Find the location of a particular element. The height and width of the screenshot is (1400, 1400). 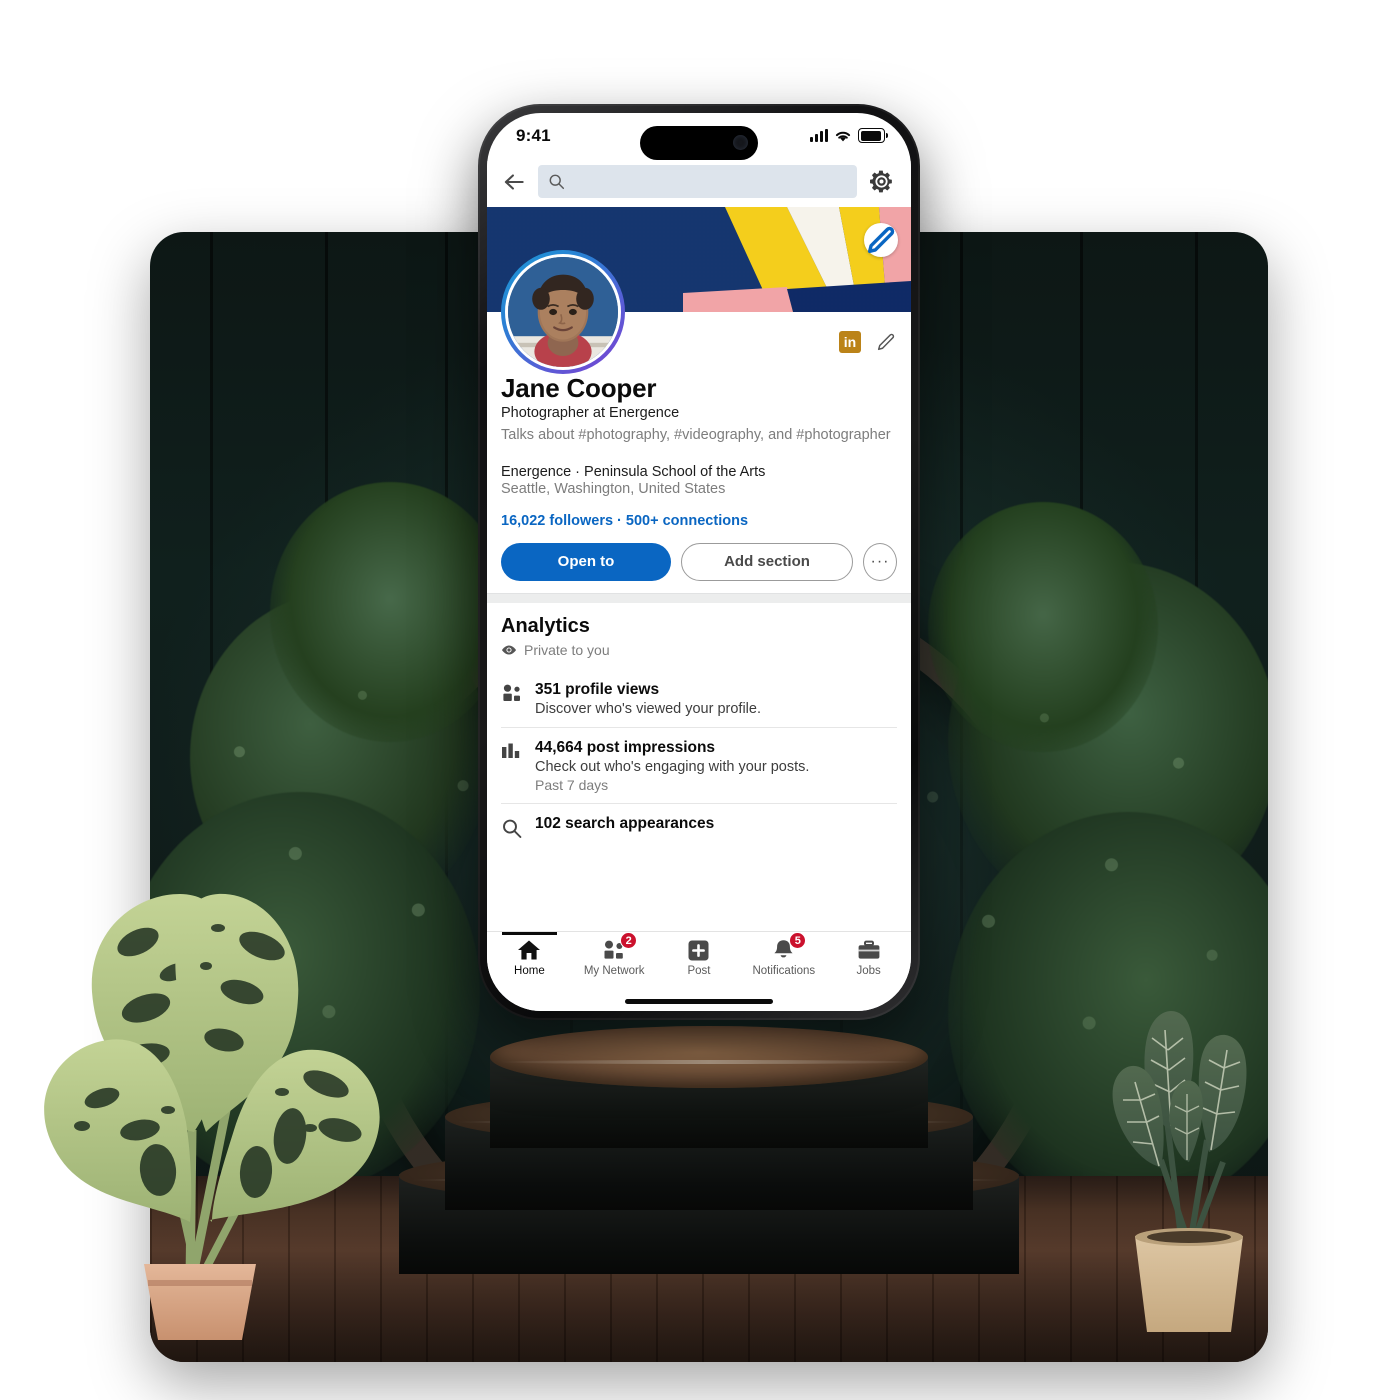

profile-photo is located at coordinates (563, 312).